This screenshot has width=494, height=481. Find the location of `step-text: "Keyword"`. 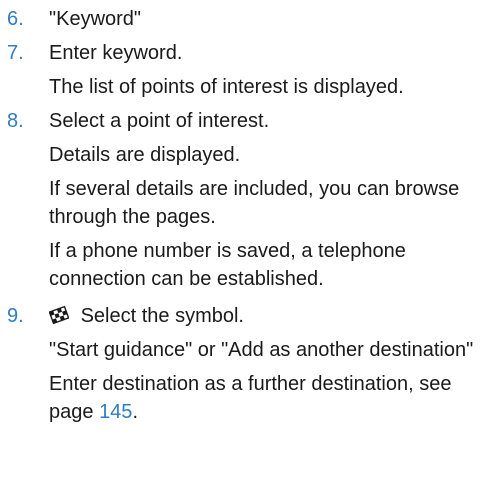

step-text: "Keyword" is located at coordinates (95, 19).